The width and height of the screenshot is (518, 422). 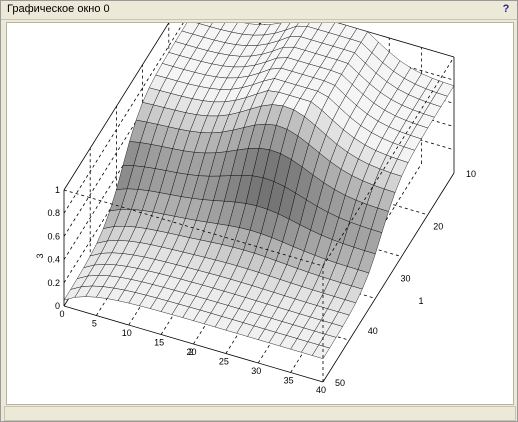 I want to click on x-tick-label: 0, so click(x=61, y=314).